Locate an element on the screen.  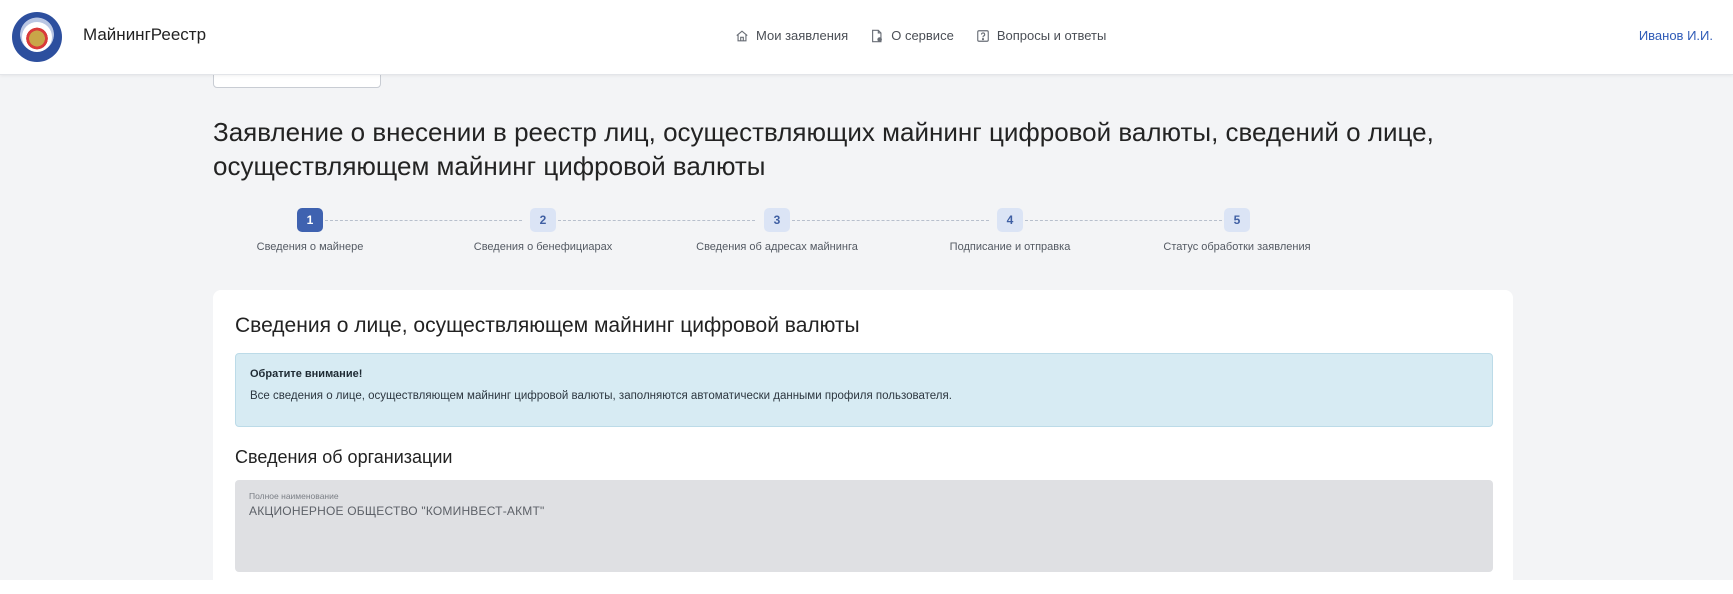
field-value: АКЦИОНЕРНОЕ ОБЩЕСТВО "КОМИНВЕСТ-АКМТ" is located at coordinates (397, 511).